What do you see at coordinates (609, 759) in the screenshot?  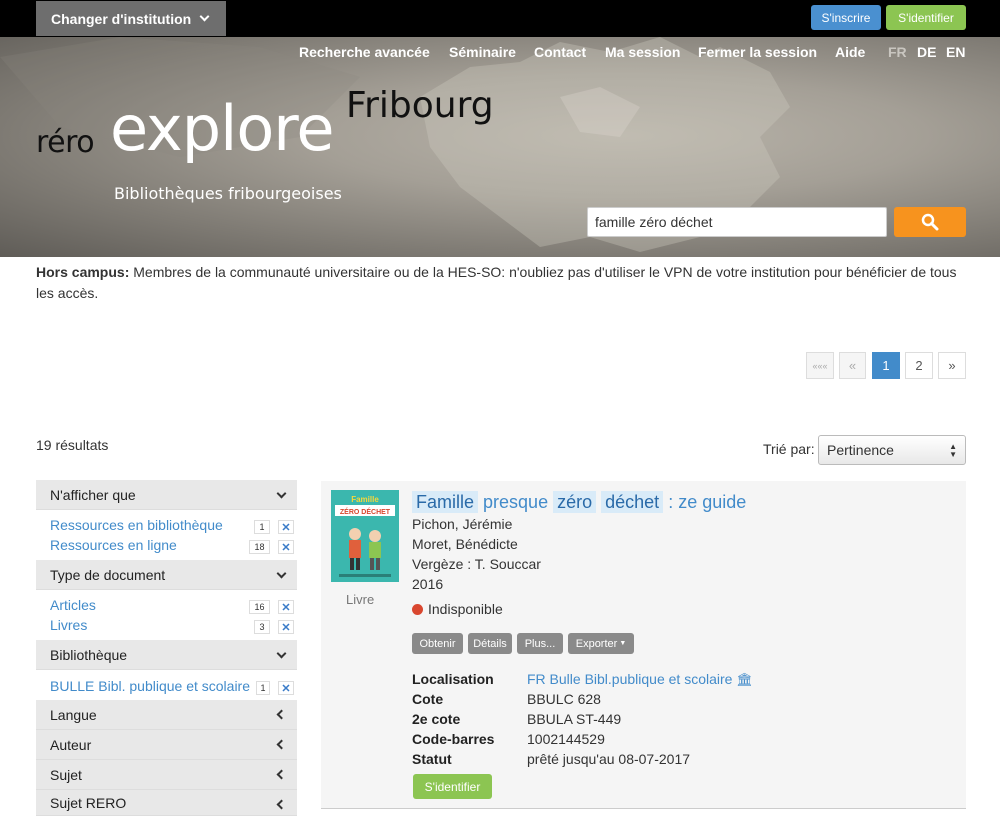 I see `status-value: prêté jusqu'au 08-07-2017` at bounding box center [609, 759].